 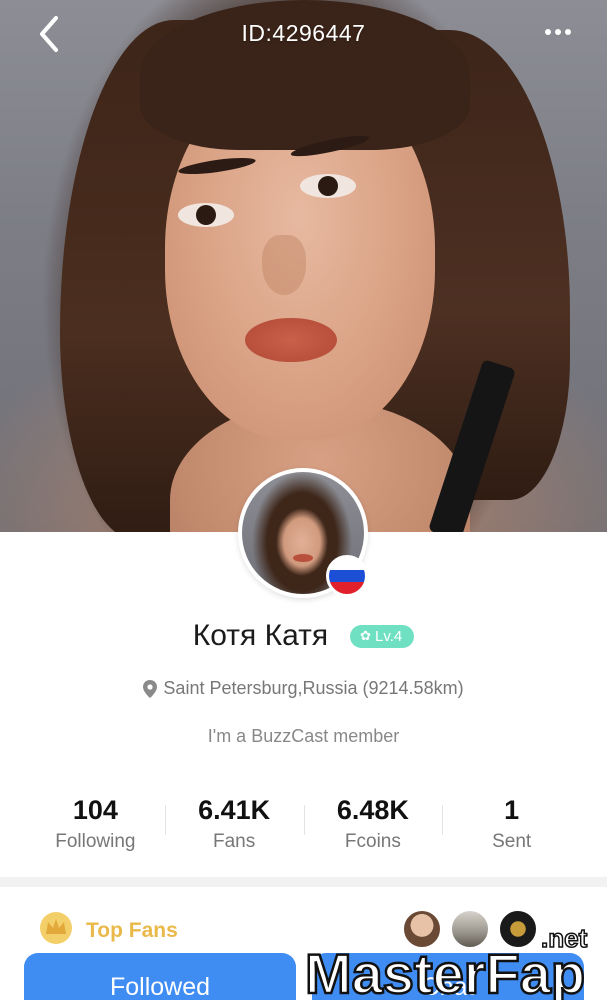 I want to click on top-fans-label: Top Fans, so click(x=132, y=930).